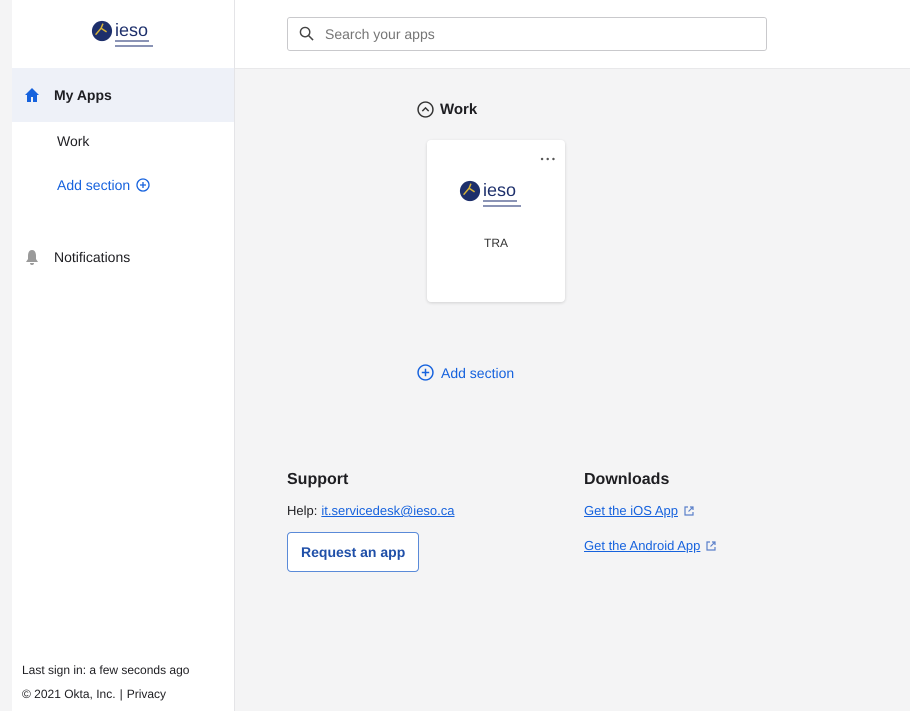 This screenshot has height=711, width=910. What do you see at coordinates (106, 670) in the screenshot?
I see `last-sign-in-text: Last sign in: a few seconds ago` at bounding box center [106, 670].